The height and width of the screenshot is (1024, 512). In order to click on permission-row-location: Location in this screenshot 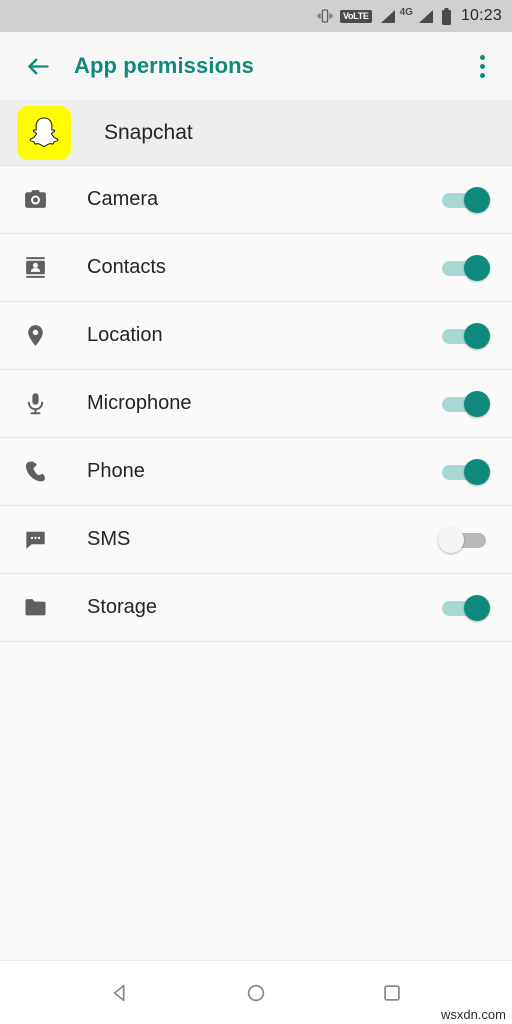, I will do `click(256, 336)`.